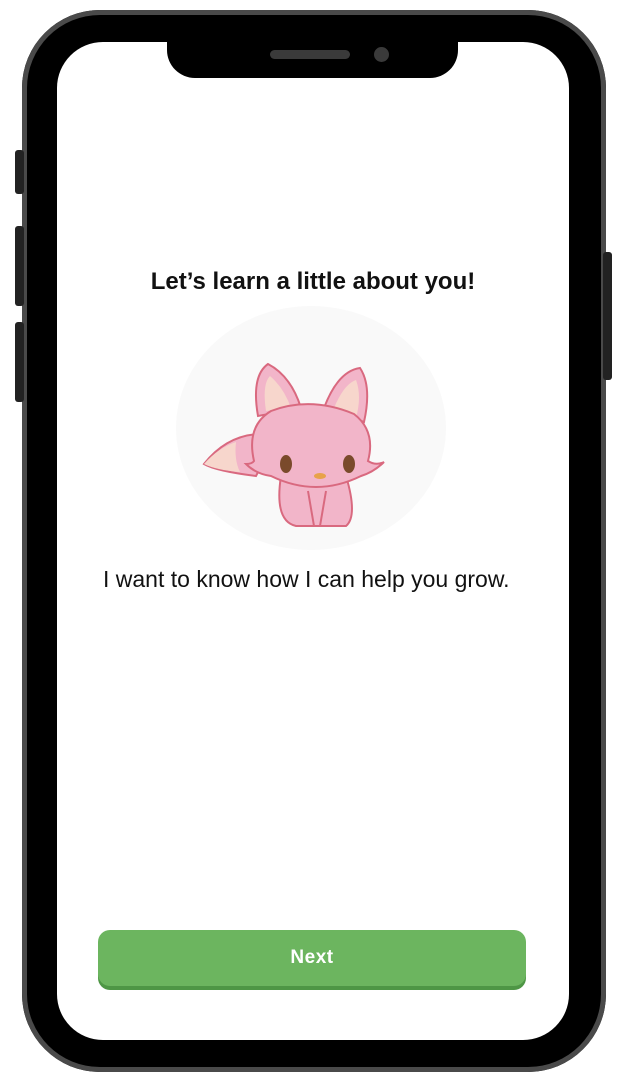  I want to click on fox-mascot-icon, so click(293, 444).